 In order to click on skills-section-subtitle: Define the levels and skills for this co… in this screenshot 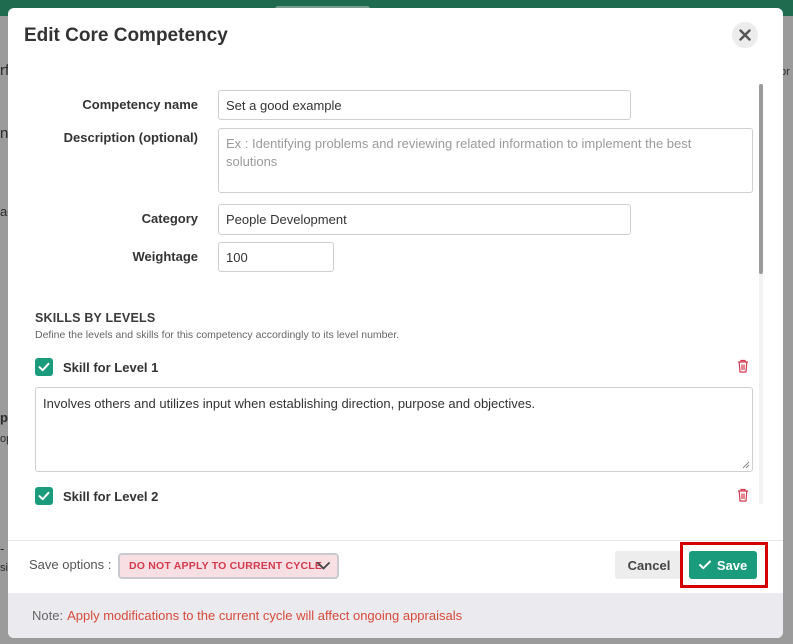, I will do `click(217, 335)`.